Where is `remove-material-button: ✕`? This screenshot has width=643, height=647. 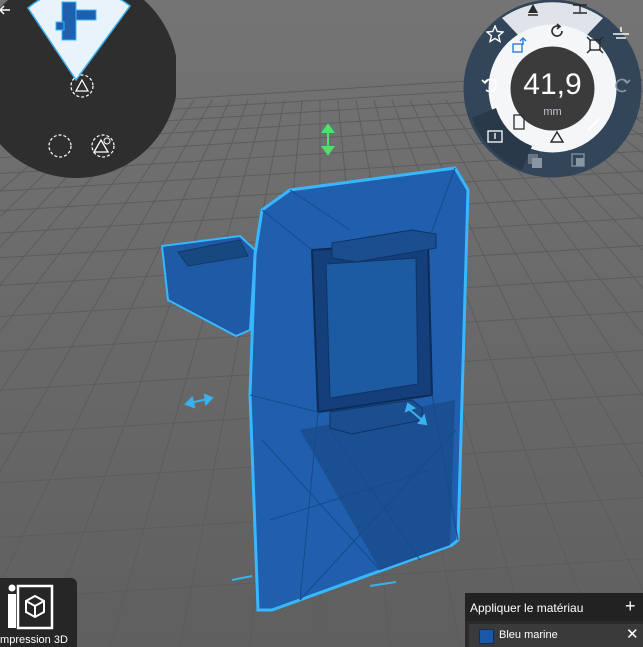 remove-material-button: ✕ is located at coordinates (632, 634).